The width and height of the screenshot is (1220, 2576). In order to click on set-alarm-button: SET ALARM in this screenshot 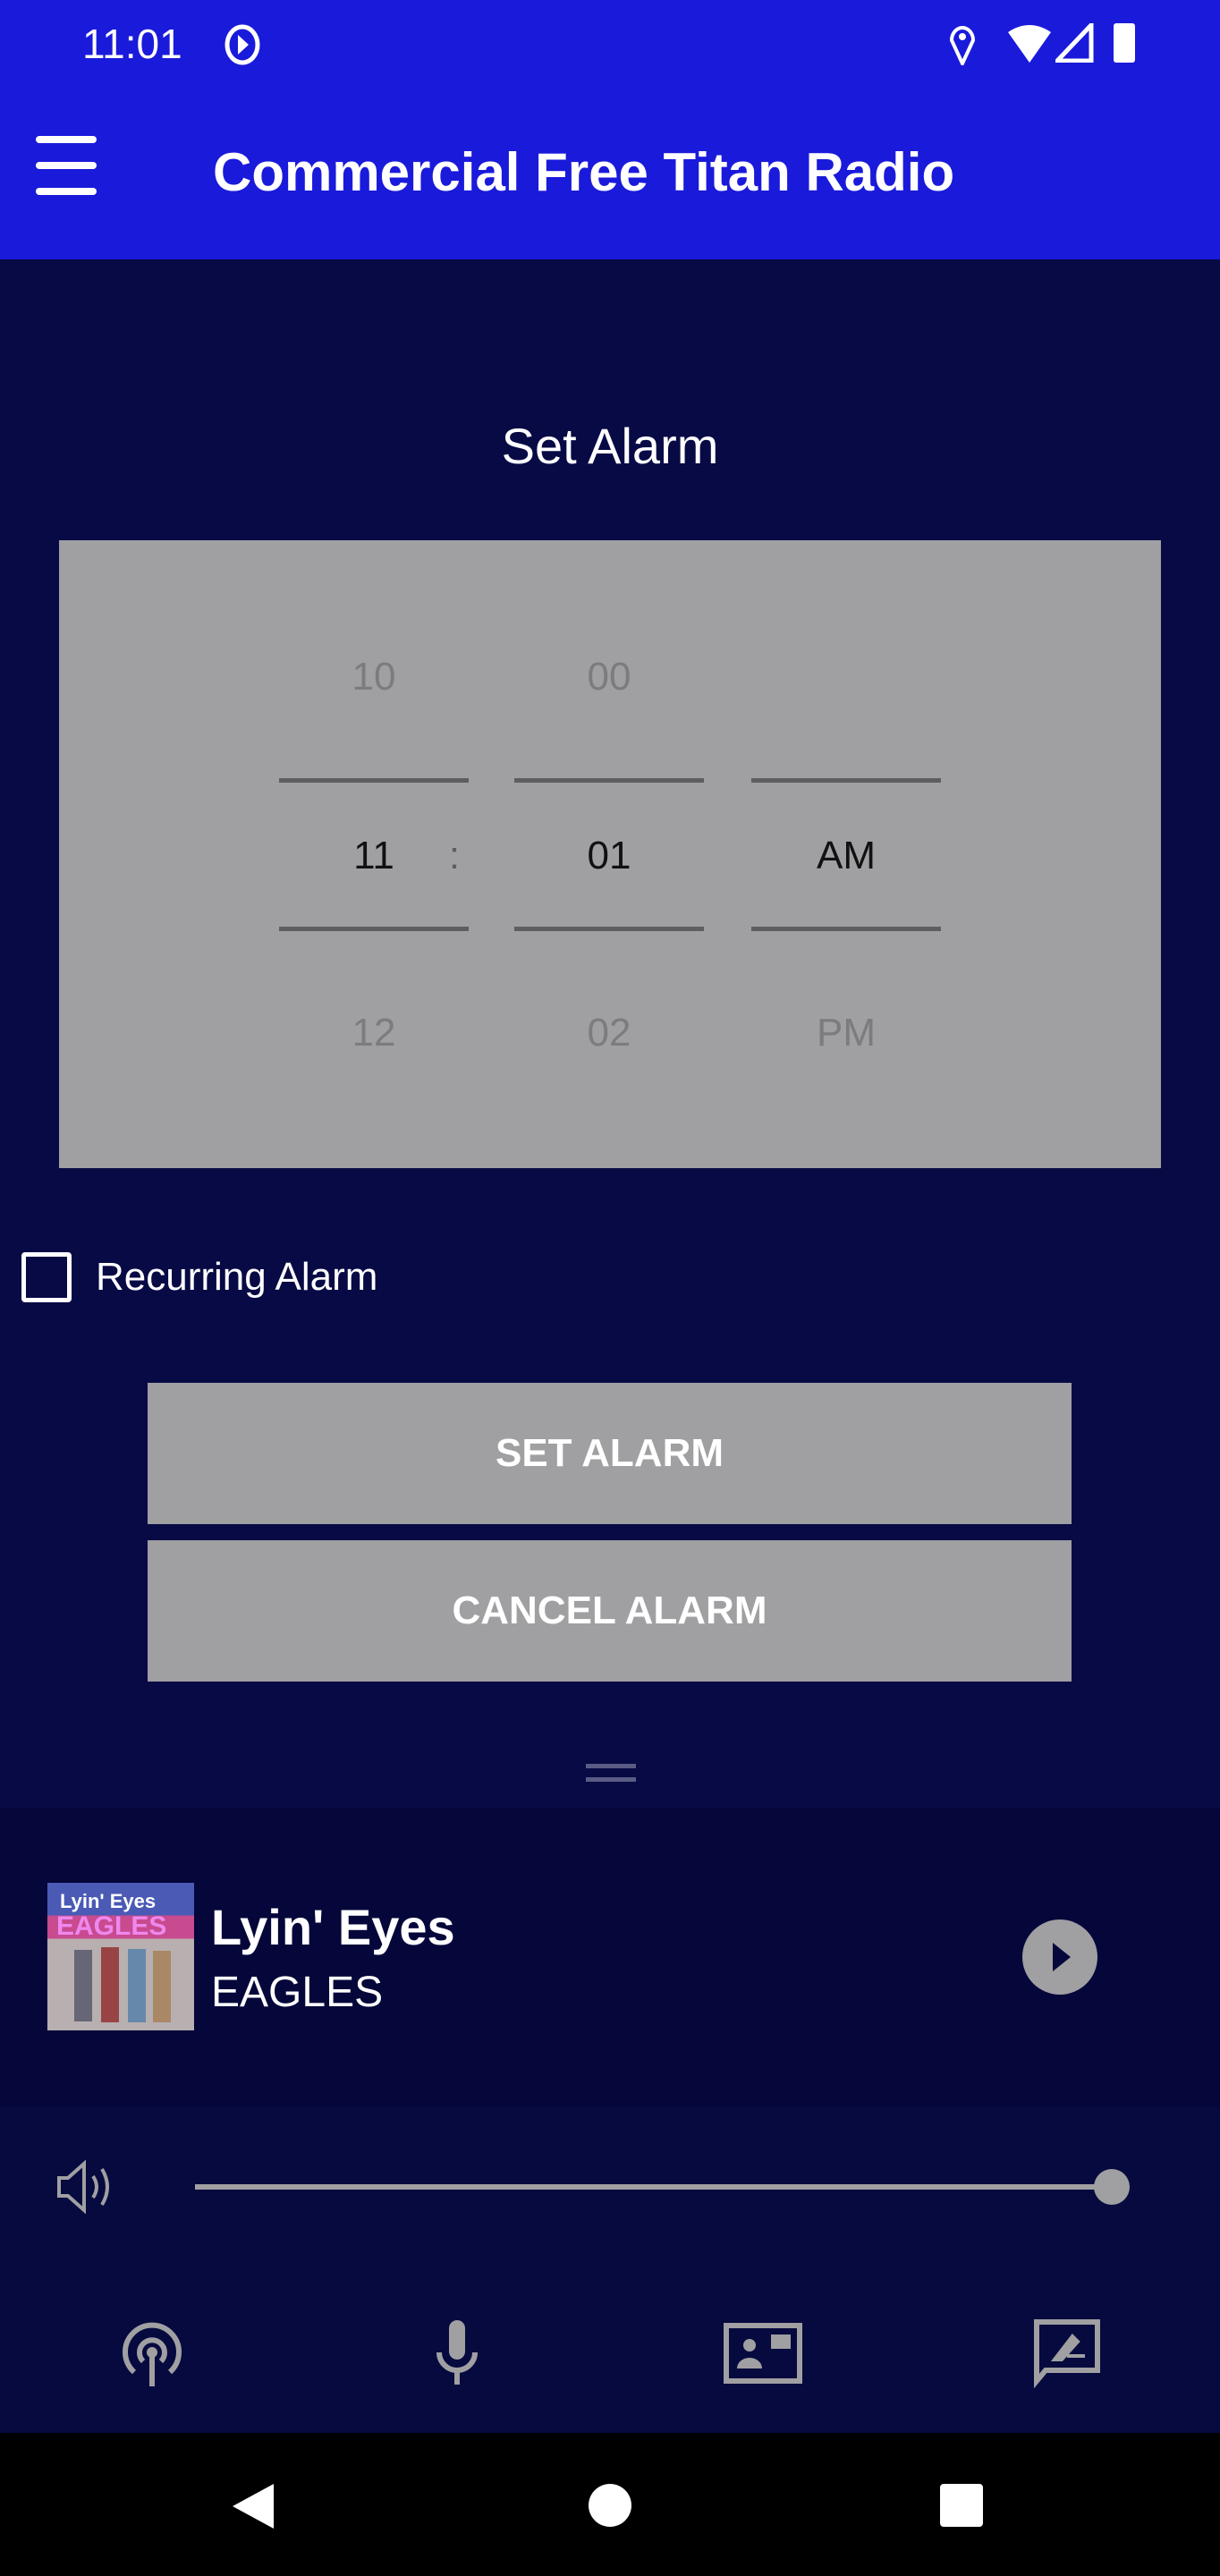, I will do `click(610, 1453)`.